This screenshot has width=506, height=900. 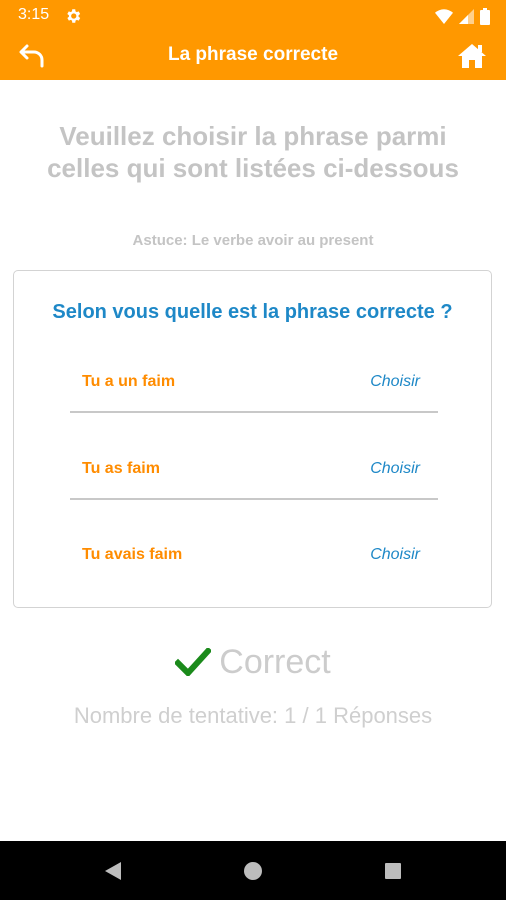 What do you see at coordinates (253, 715) in the screenshot?
I see `attempts-text: Nombre de tentative: 1 / 1 Réponses` at bounding box center [253, 715].